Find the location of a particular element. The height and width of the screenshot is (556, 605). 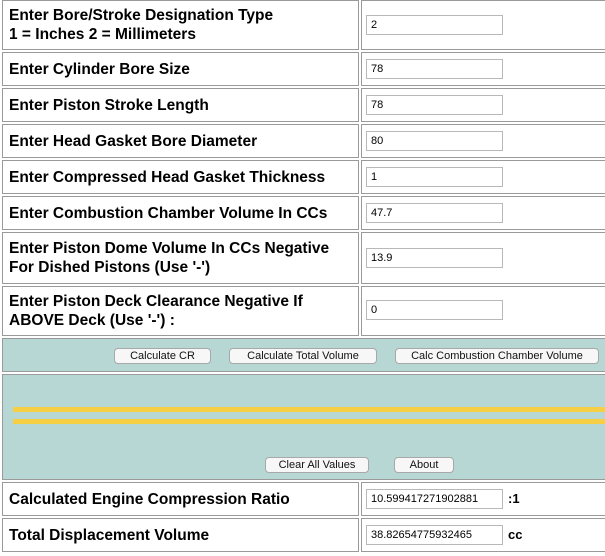

deck-clearance-input is located at coordinates (434, 310).